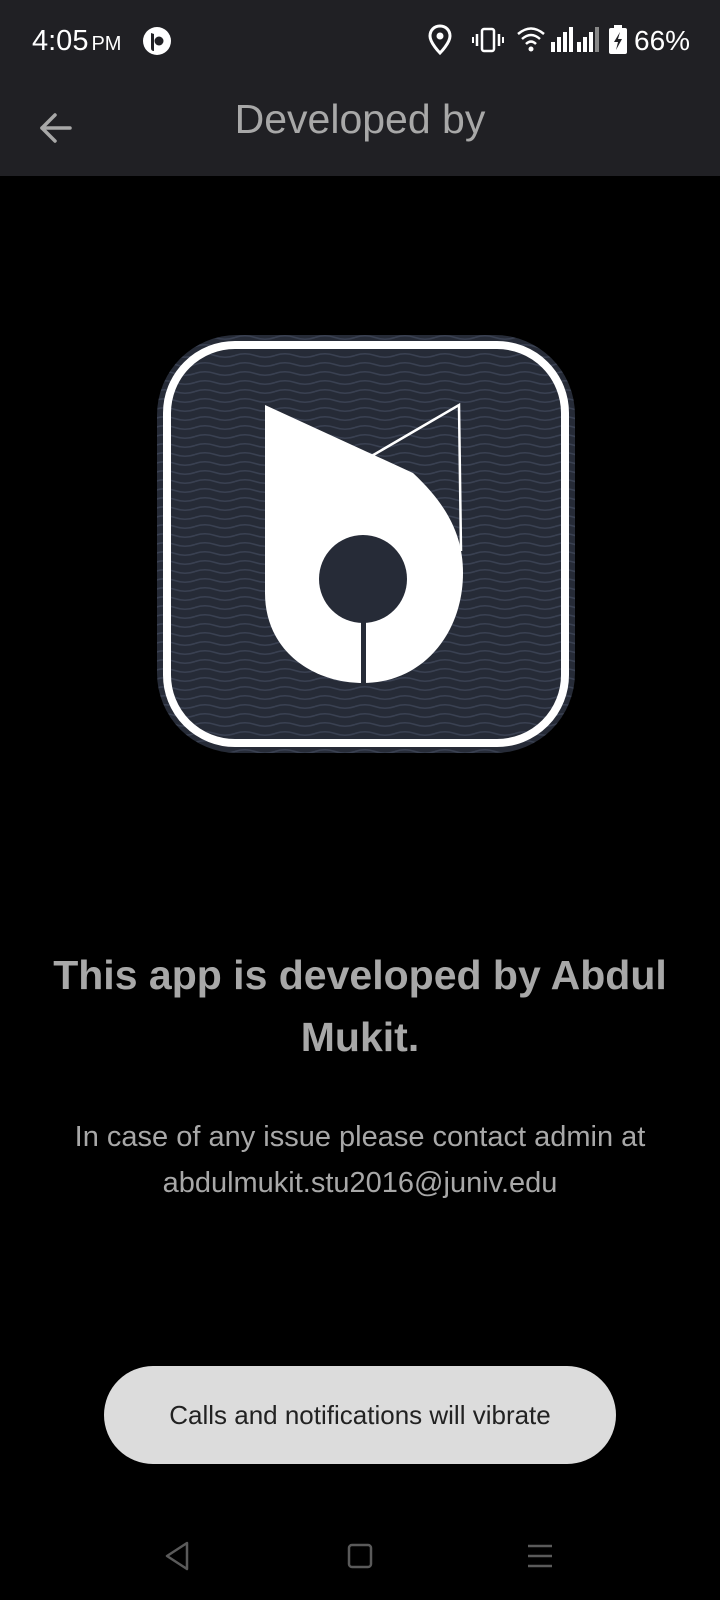 The width and height of the screenshot is (720, 1600). I want to click on arrow-left-icon, so click(56, 128).